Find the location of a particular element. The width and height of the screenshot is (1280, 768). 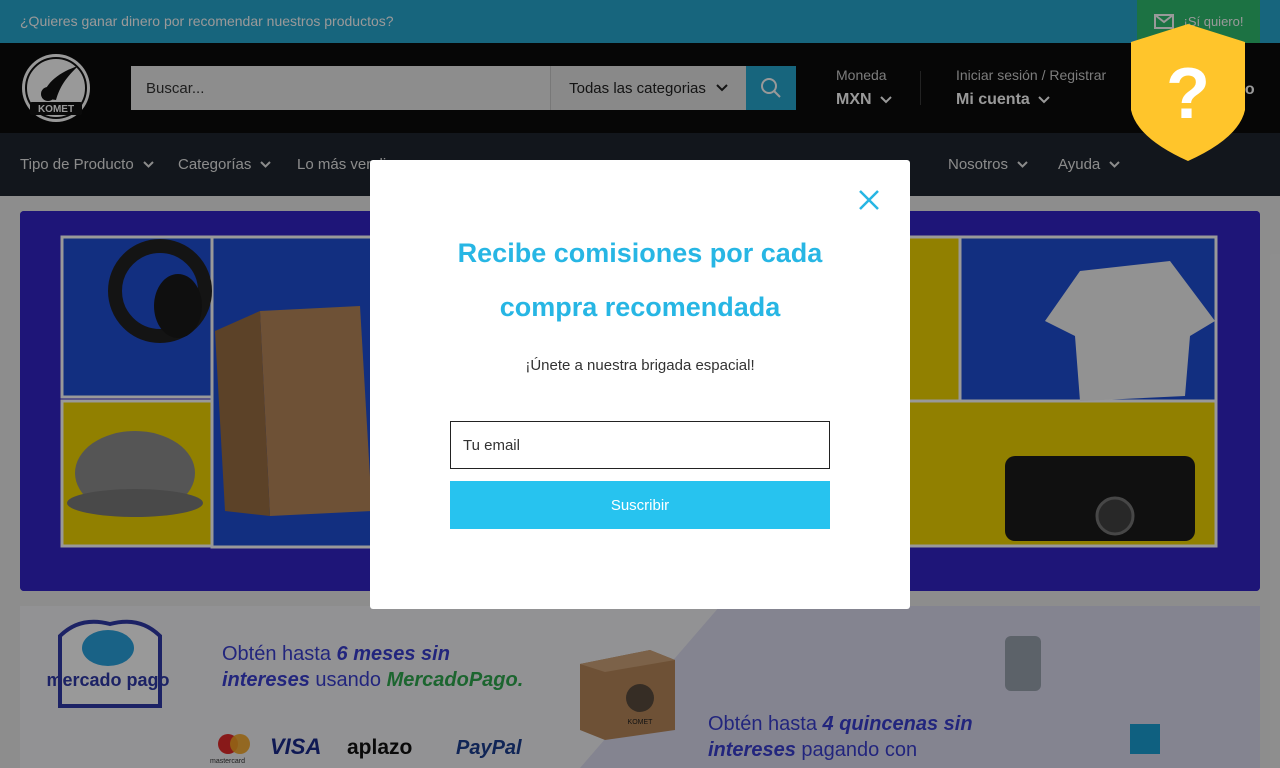

email-field is located at coordinates (640, 445).